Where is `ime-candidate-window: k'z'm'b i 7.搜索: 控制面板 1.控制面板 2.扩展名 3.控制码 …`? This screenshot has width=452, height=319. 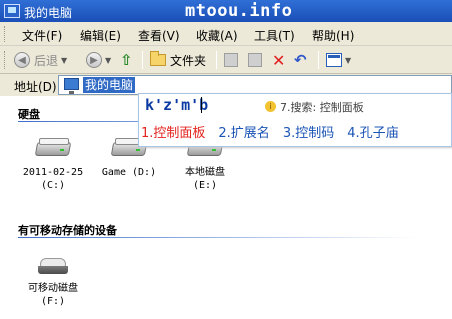 ime-candidate-window: k'z'm'b i 7.搜索: 控制面板 1.控制面板 2.扩展名 3.控制码 … is located at coordinates (295, 120).